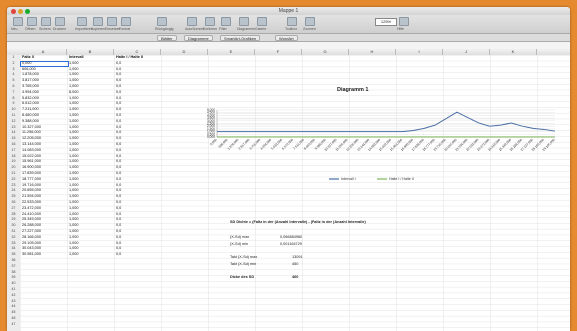  I want to click on takt-max-value: 13091, so click(297, 257).